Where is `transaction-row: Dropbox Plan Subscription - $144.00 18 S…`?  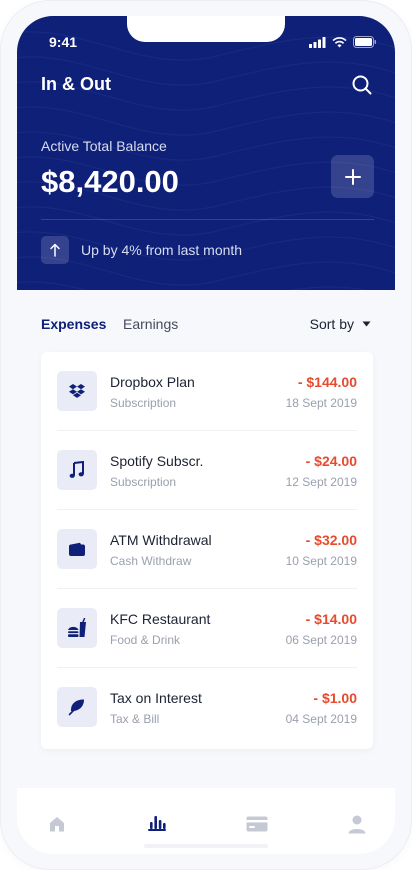 transaction-row: Dropbox Plan Subscription - $144.00 18 S… is located at coordinates (207, 391).